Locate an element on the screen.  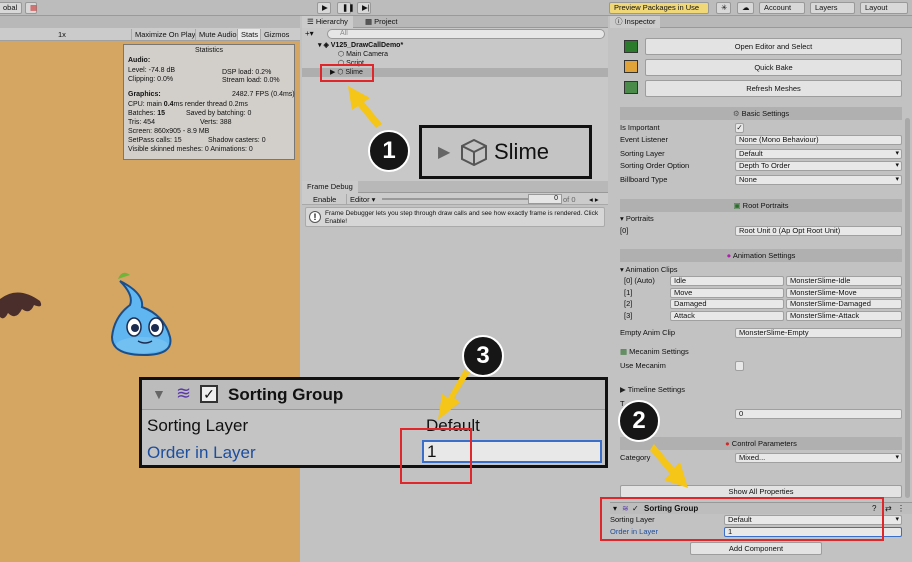
zoom-slime-label: Slime is located at coordinates (522, 151).